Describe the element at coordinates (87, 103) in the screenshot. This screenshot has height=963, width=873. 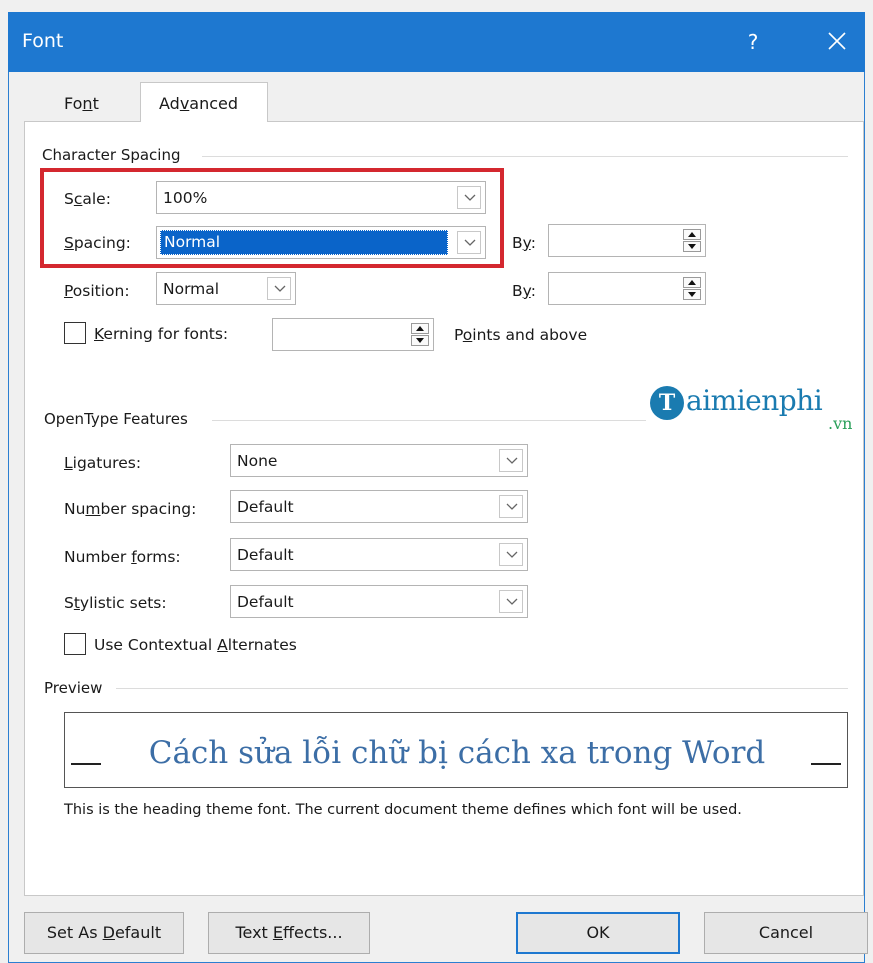
I see `access-key-letter: n` at that location.